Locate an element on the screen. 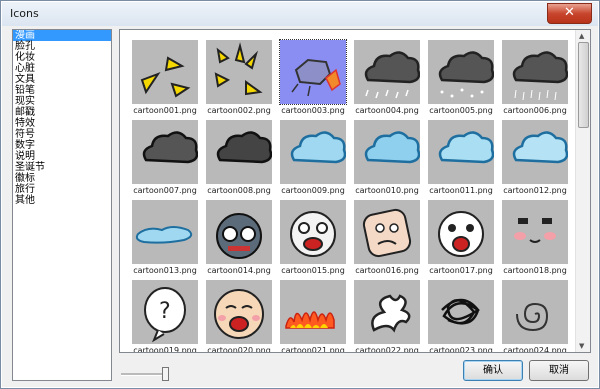 This screenshot has width=600, height=389. icon-tile: cartoon009.png is located at coordinates (313, 158).